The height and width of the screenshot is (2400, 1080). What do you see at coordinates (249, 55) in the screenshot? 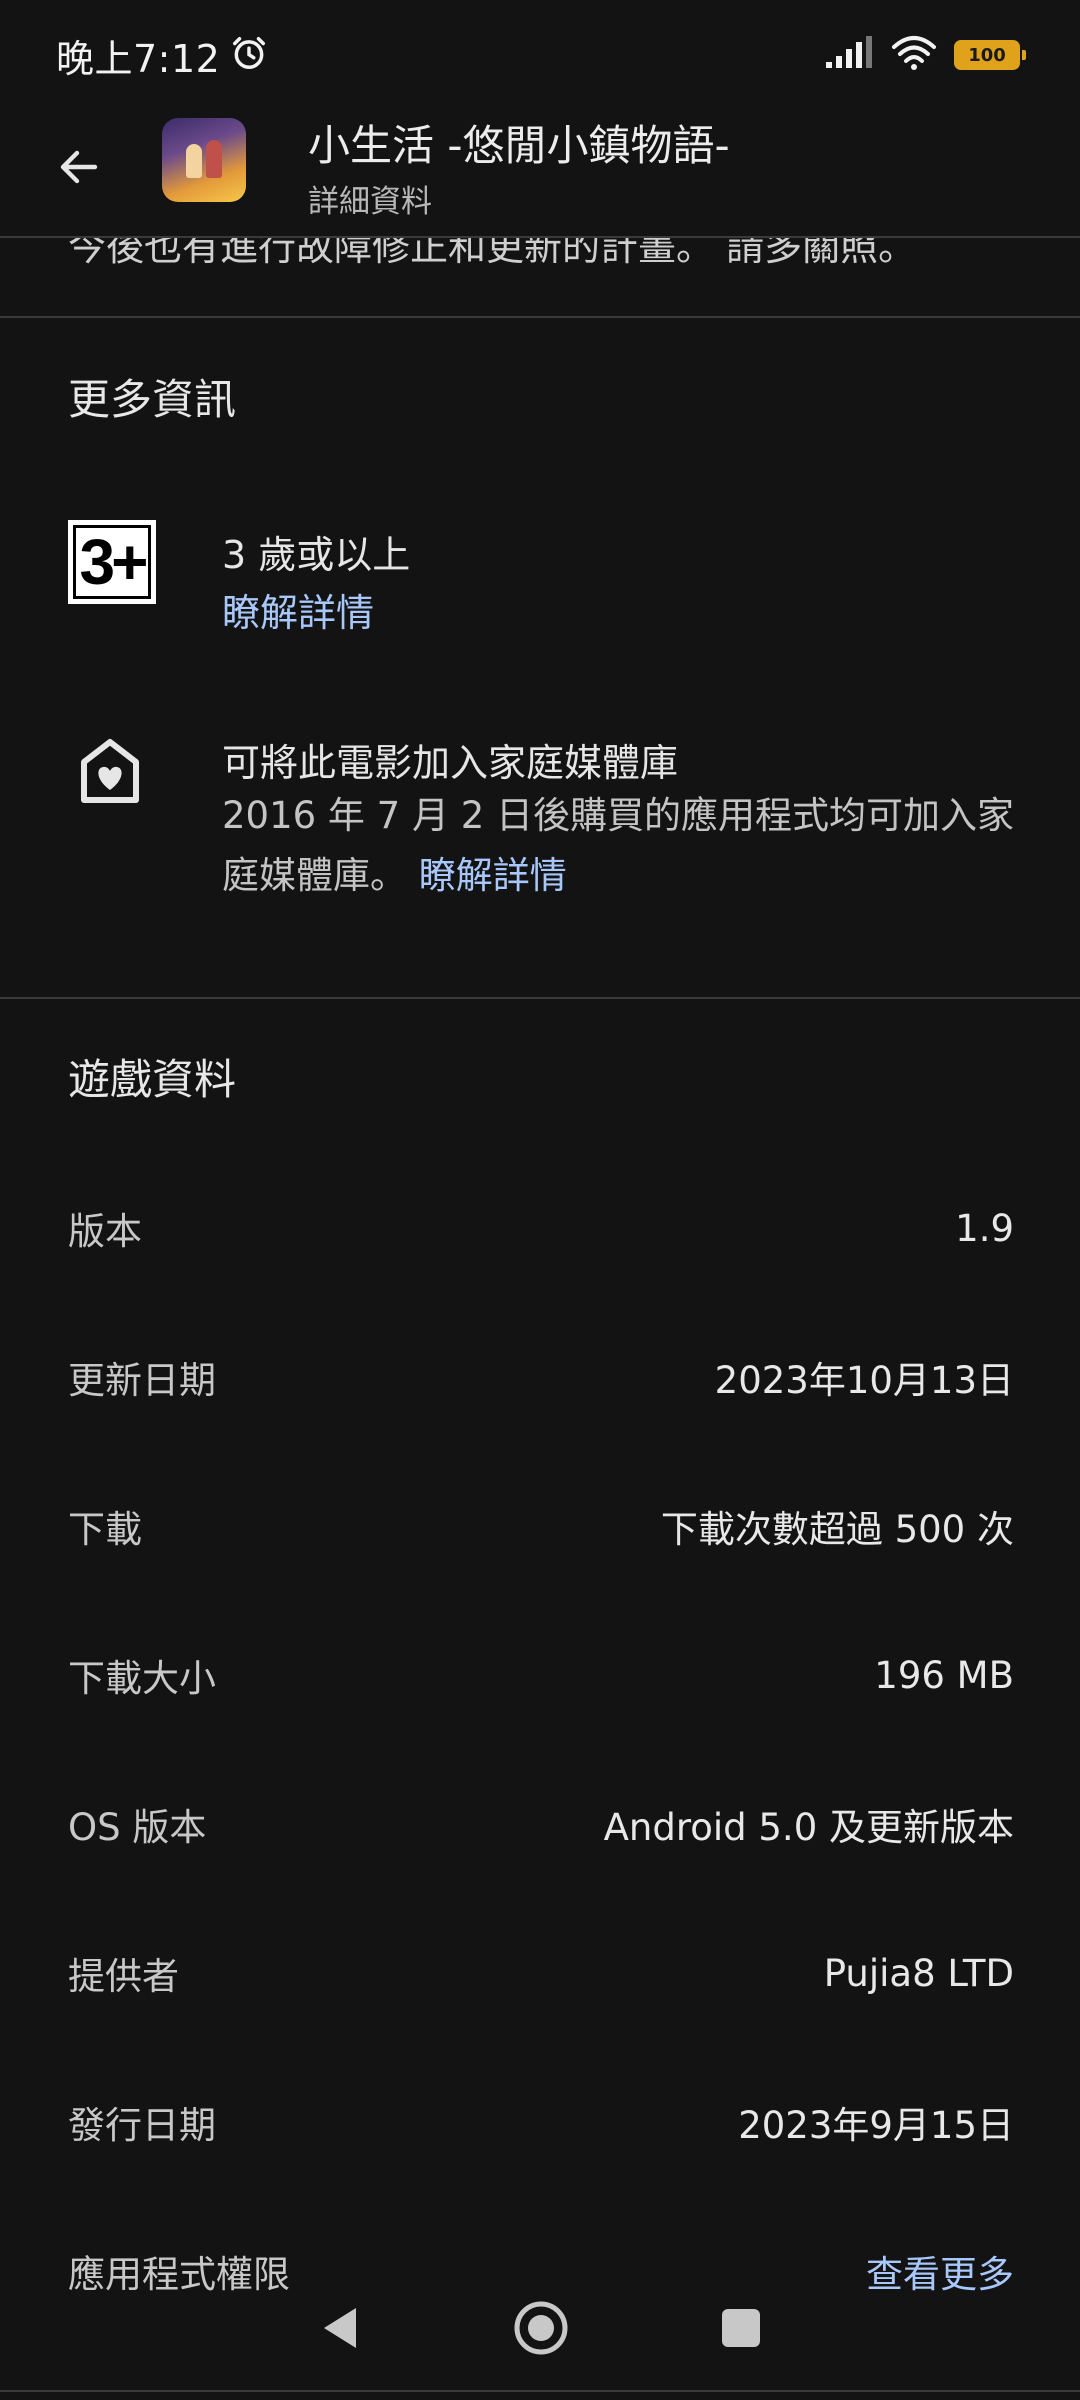
I see `alarm-icon` at bounding box center [249, 55].